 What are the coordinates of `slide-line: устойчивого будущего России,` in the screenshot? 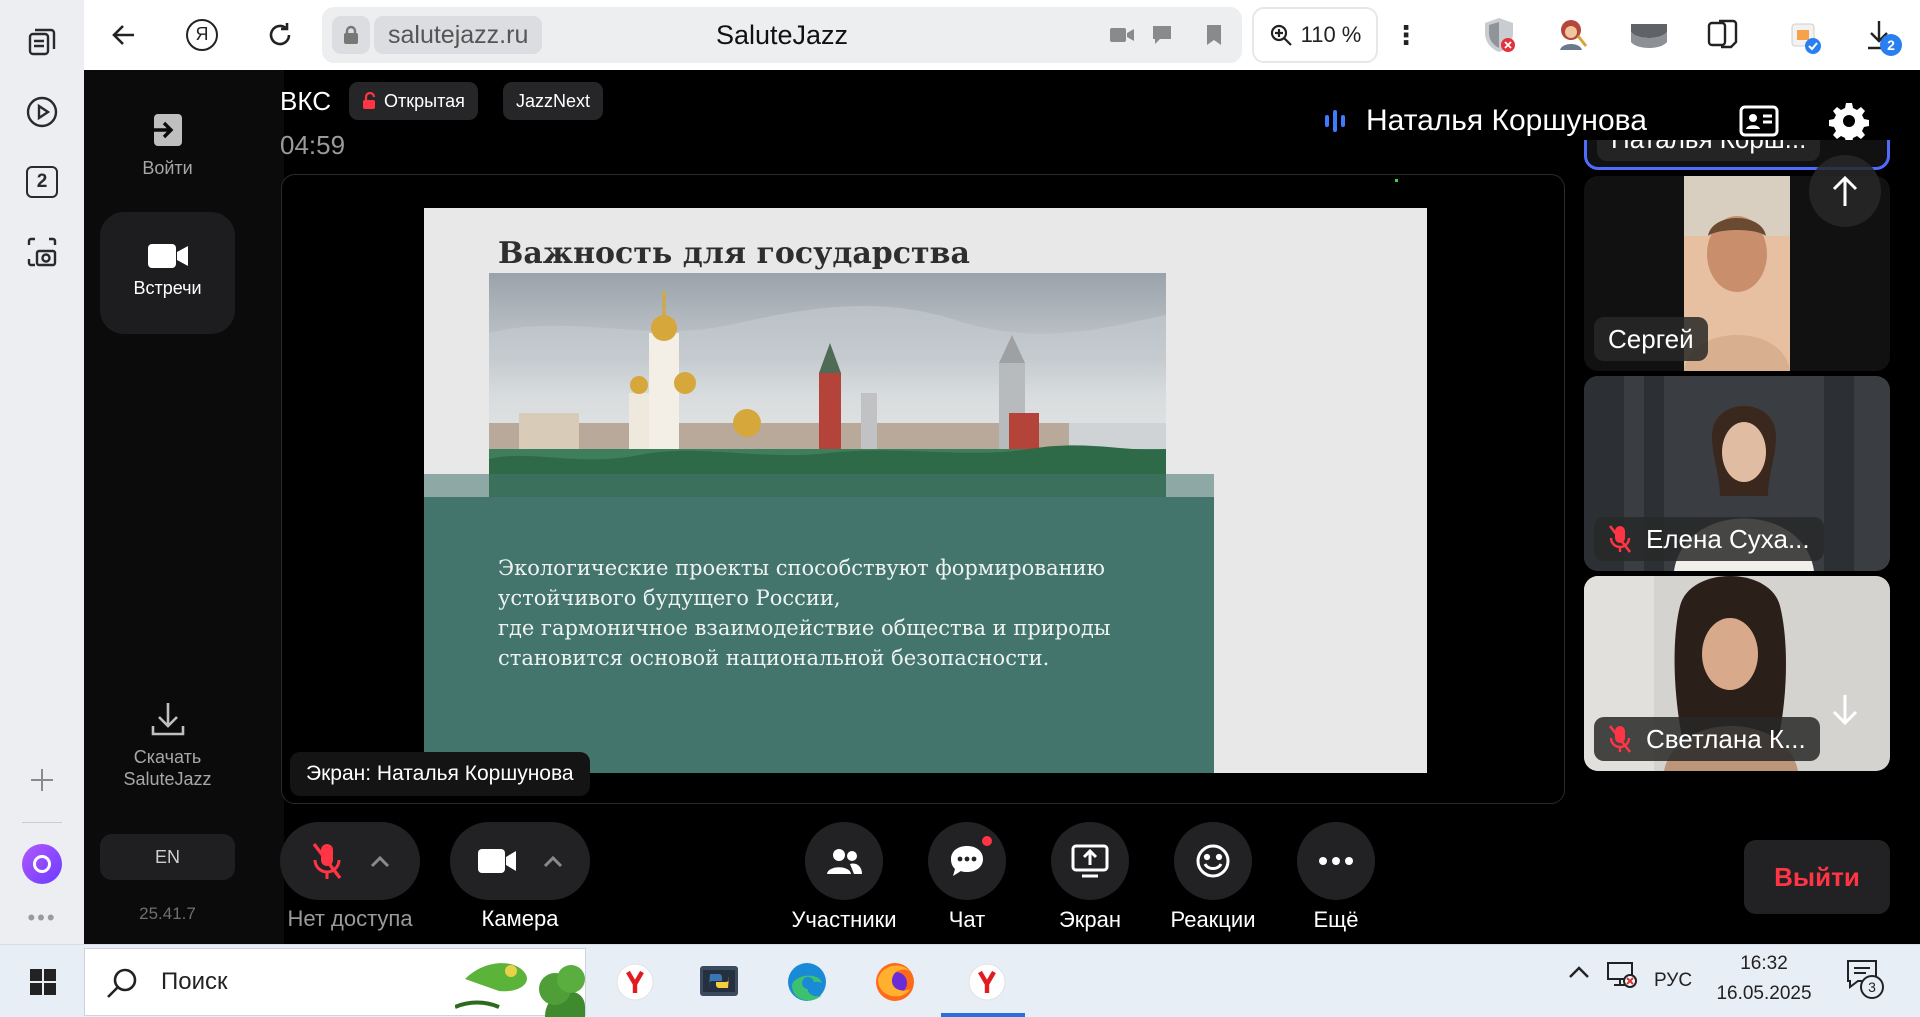 It's located at (669, 598).